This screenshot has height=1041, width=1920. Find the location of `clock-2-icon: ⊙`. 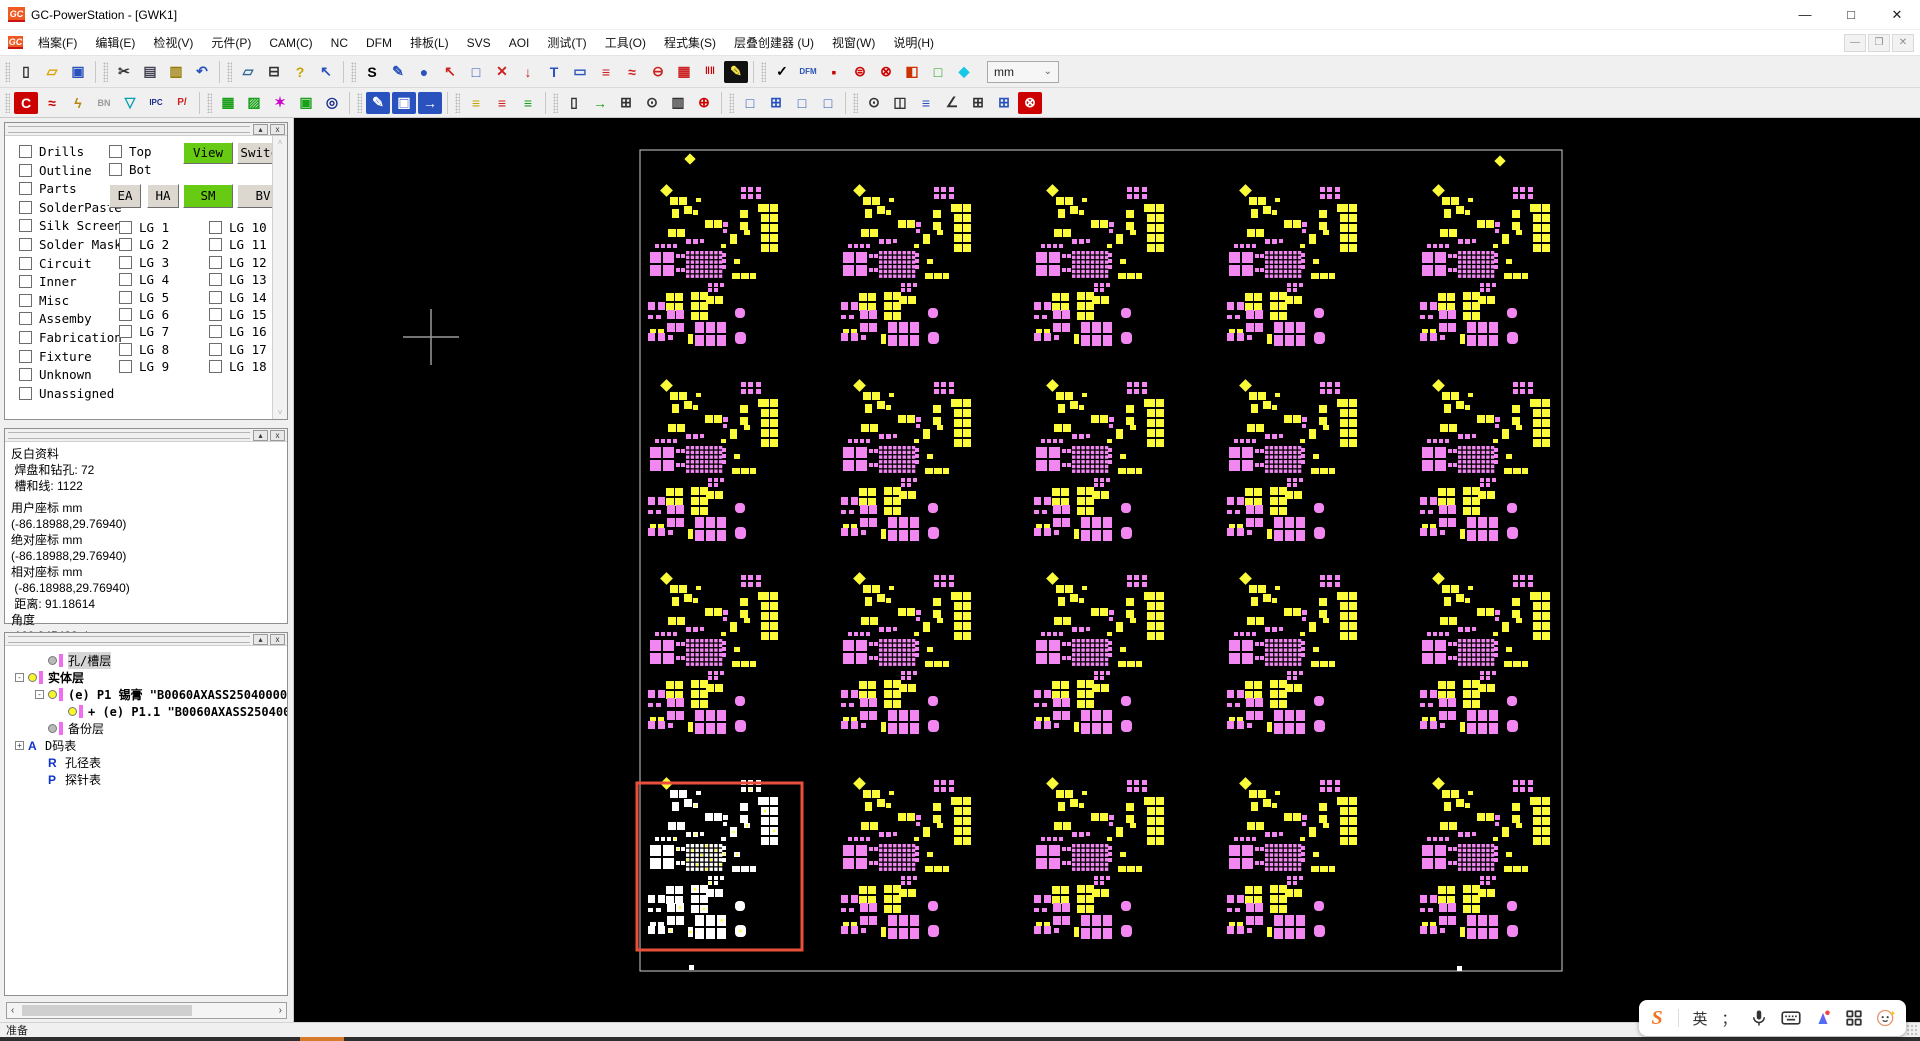

clock-2-icon: ⊙ is located at coordinates (874, 103).